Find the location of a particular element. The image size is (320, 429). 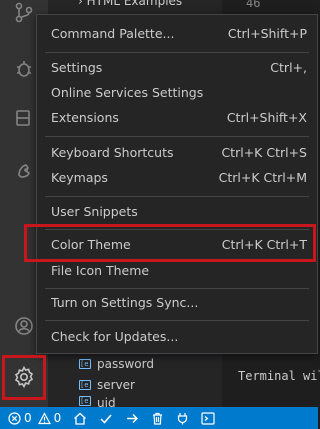

menu-item-command-palette: Command Palette... Ctrl+Shift+P is located at coordinates (177, 33).